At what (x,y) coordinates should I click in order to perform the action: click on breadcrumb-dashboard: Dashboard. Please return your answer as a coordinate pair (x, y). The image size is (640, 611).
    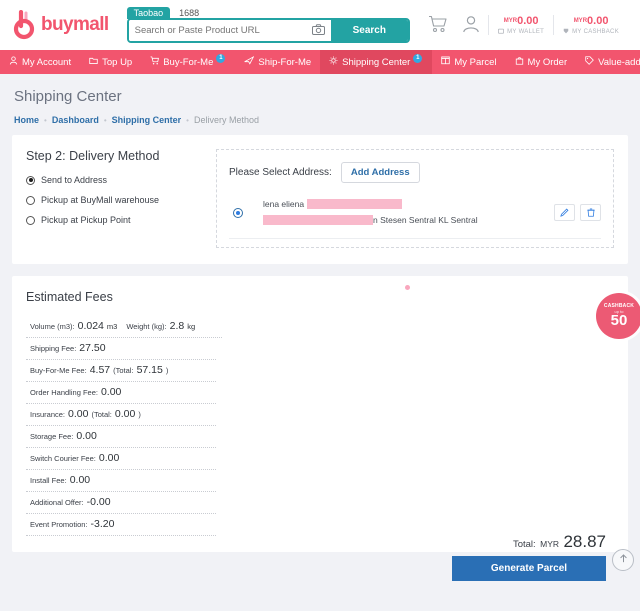
    Looking at the image, I should click on (75, 120).